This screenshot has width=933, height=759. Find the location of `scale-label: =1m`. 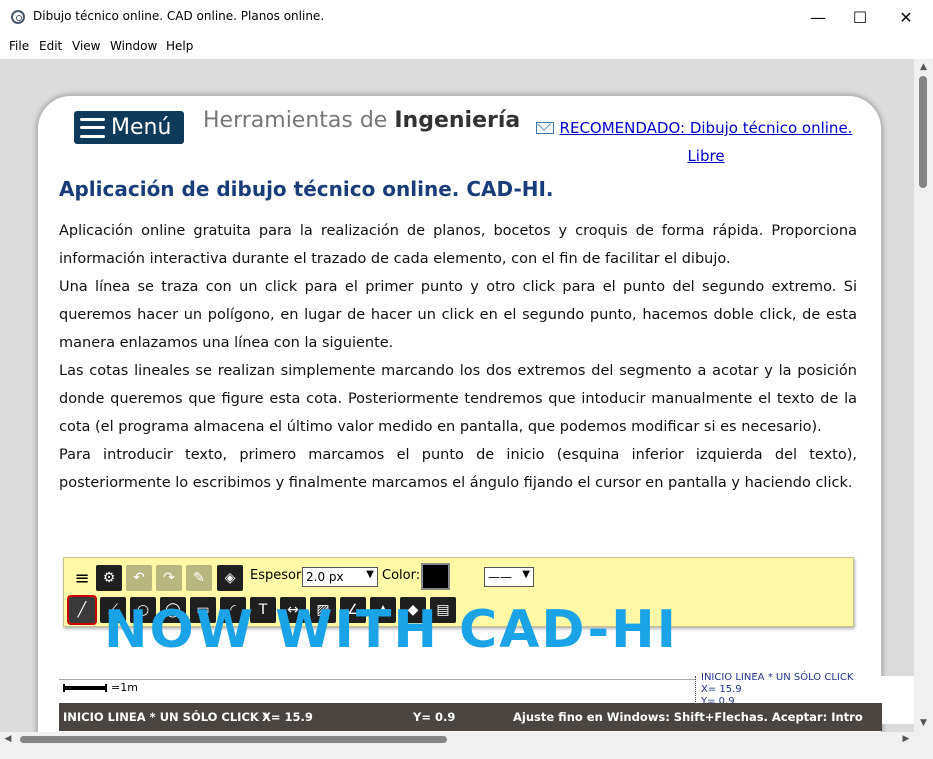

scale-label: =1m is located at coordinates (124, 687).